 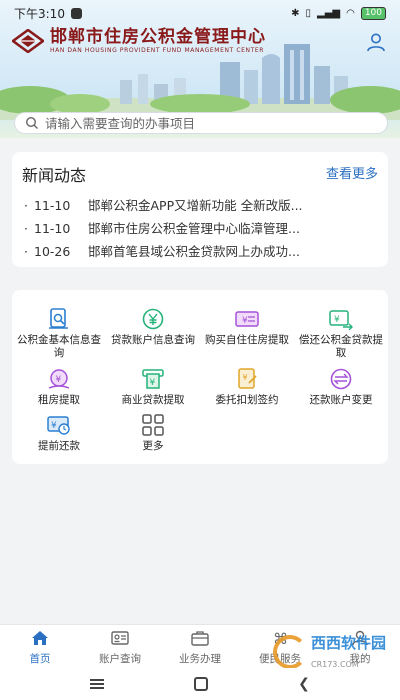 I want to click on news-more-link: 查看更多, so click(x=352, y=172).